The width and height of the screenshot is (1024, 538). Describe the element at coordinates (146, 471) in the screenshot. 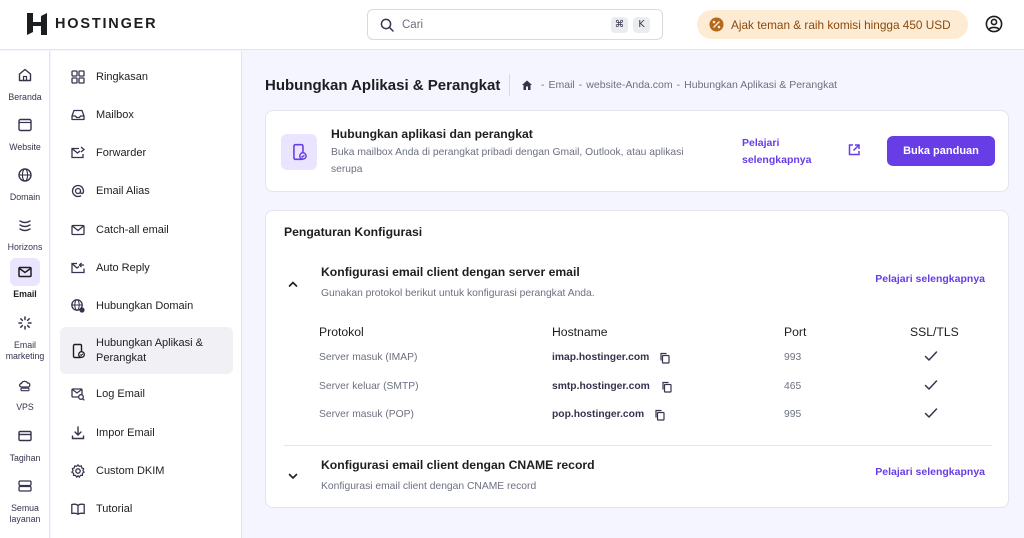

I see `subnav-item-custom-dkim: Custom DKIM` at that location.